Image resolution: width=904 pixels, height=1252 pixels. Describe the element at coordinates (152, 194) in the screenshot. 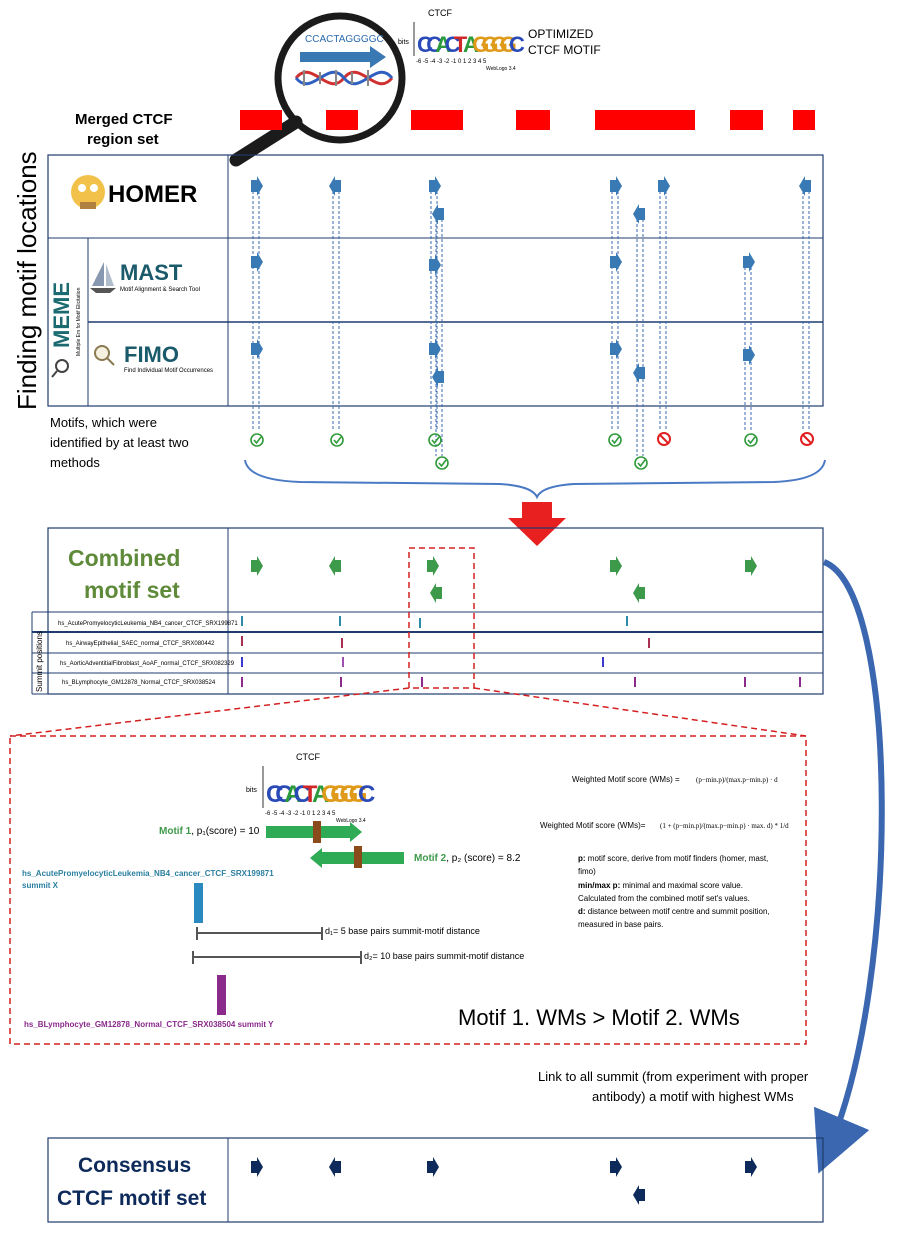

I see `homer-label: HOMER` at that location.